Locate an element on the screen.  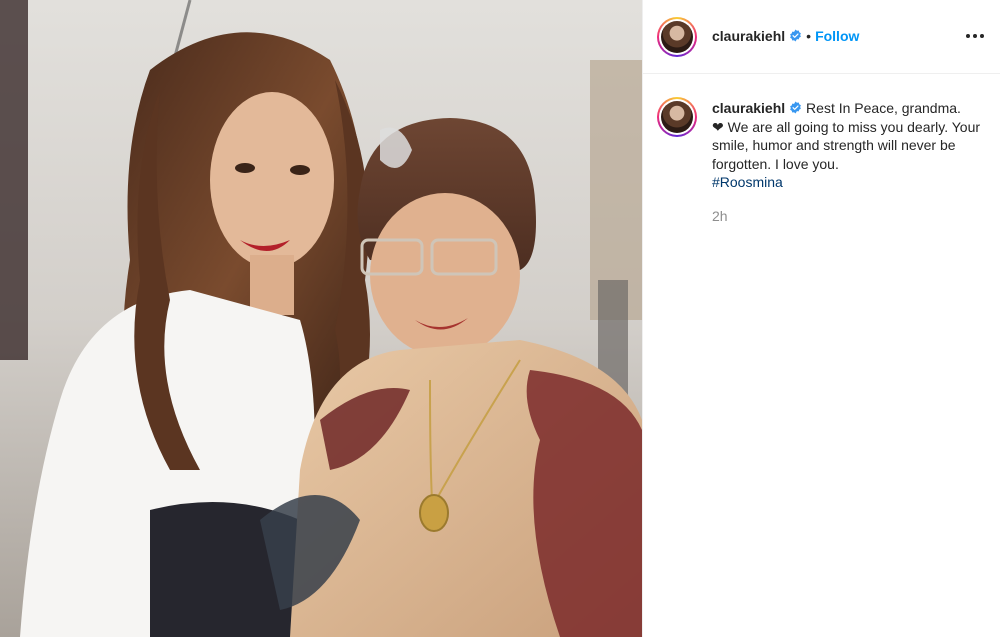
more-options-icon is located at coordinates (975, 36).